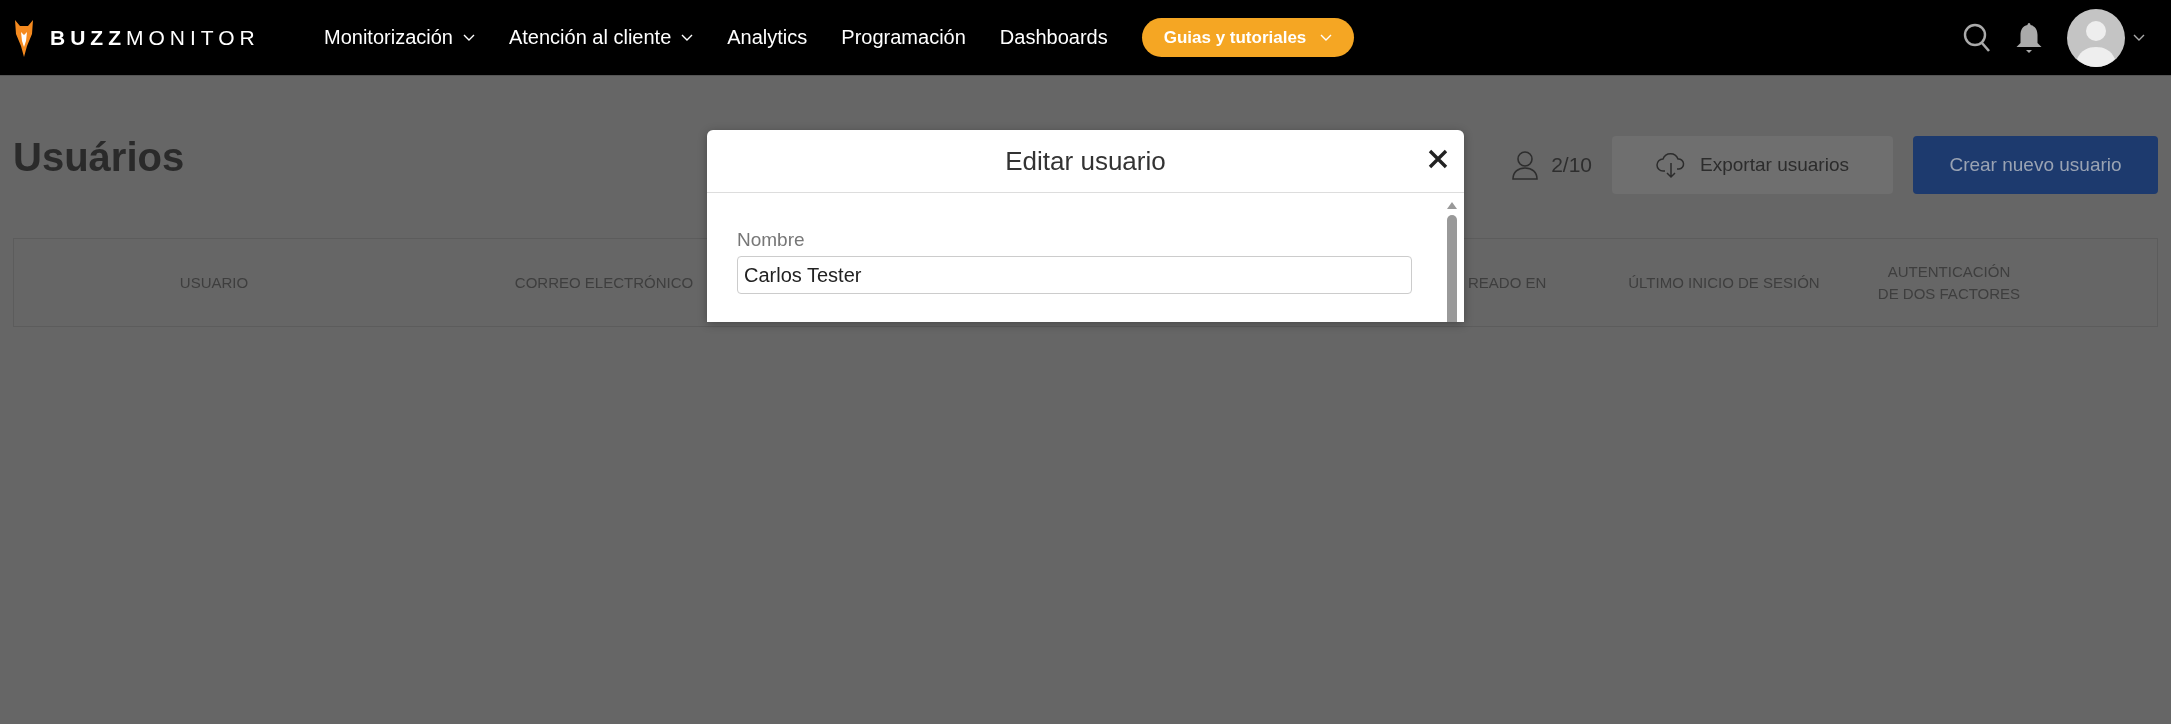  What do you see at coordinates (601, 37) in the screenshot?
I see `nav-menu-item: Atención al cliente` at bounding box center [601, 37].